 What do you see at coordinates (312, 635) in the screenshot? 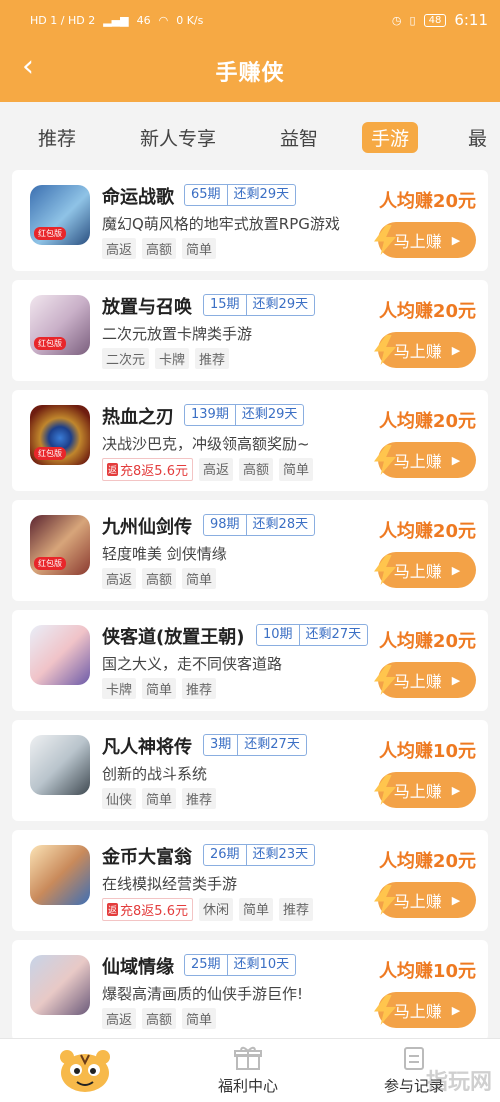
I see `period-badge: 10期 还剩27天` at bounding box center [312, 635].